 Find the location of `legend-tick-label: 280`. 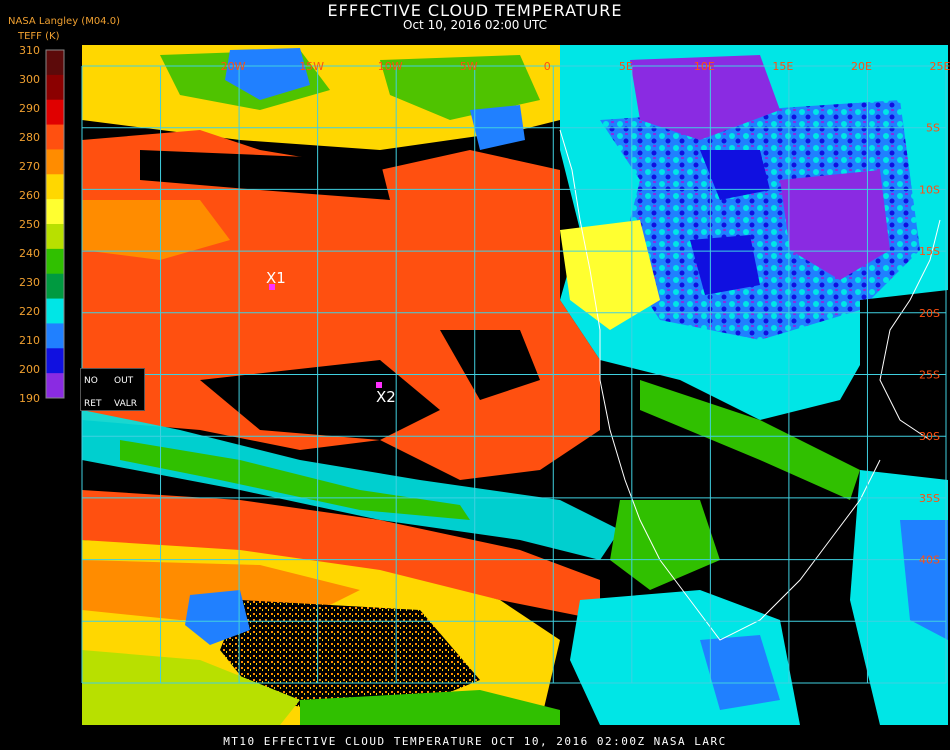

legend-tick-label: 280 is located at coordinates (29, 137).